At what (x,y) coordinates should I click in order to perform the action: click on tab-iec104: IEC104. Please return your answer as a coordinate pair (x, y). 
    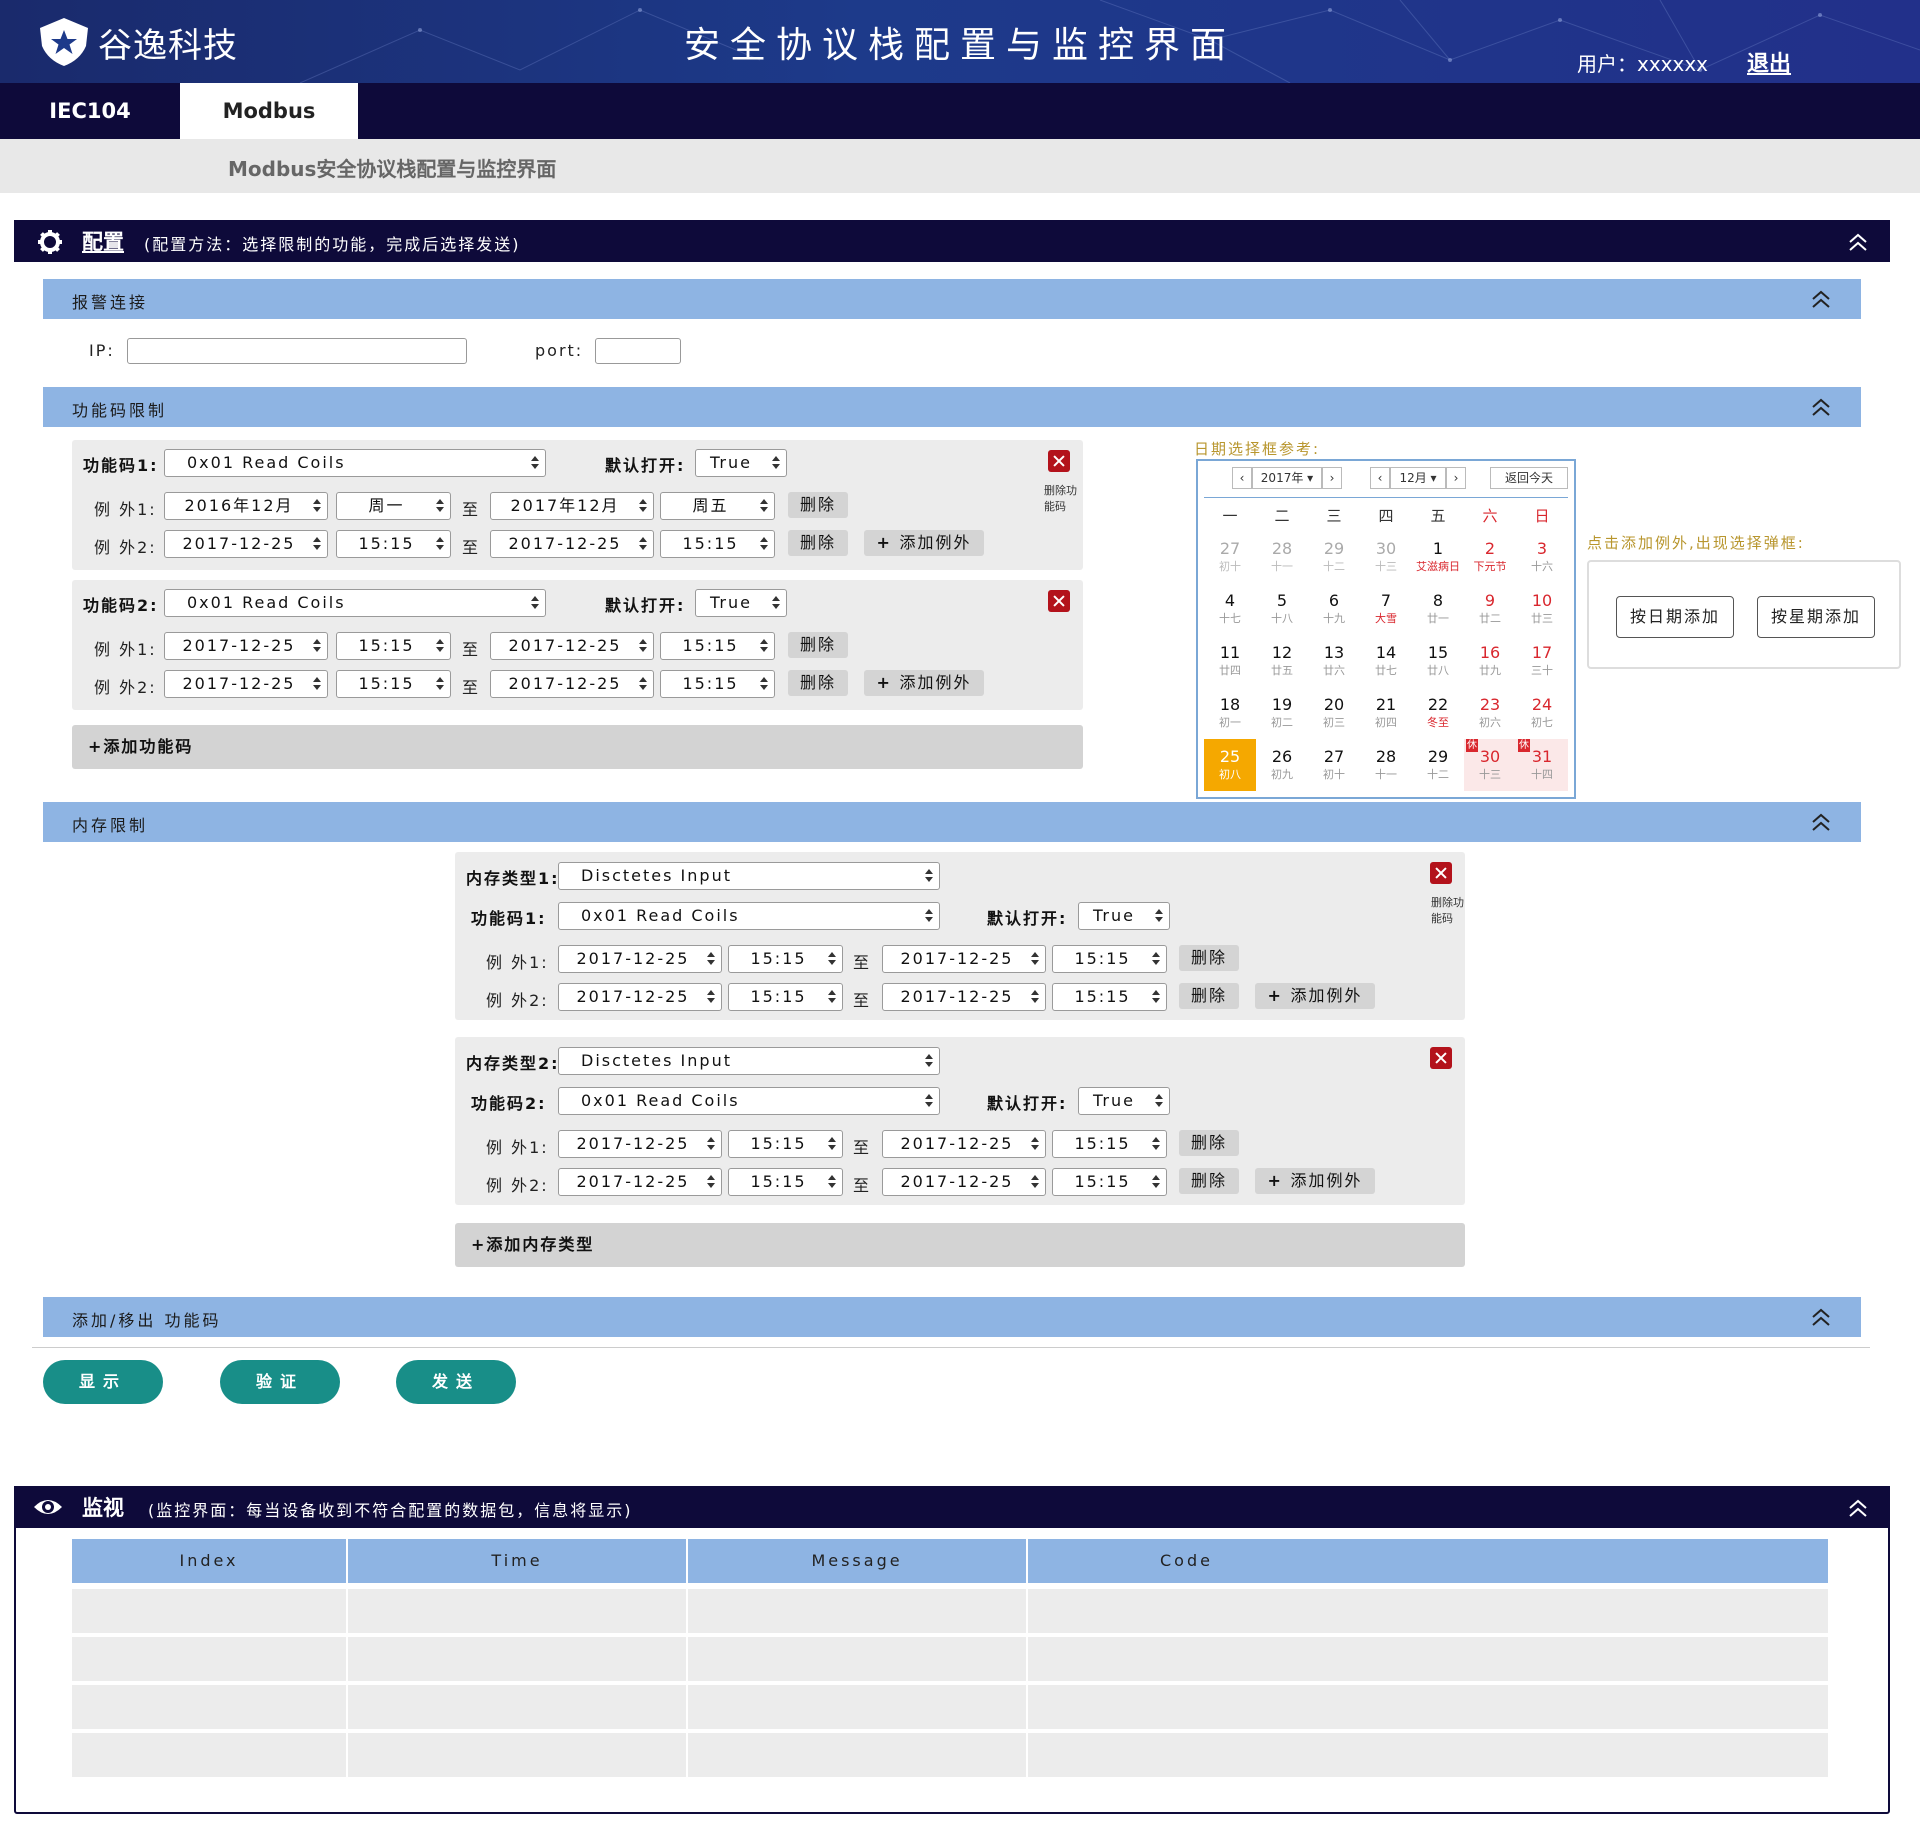
    Looking at the image, I should click on (90, 111).